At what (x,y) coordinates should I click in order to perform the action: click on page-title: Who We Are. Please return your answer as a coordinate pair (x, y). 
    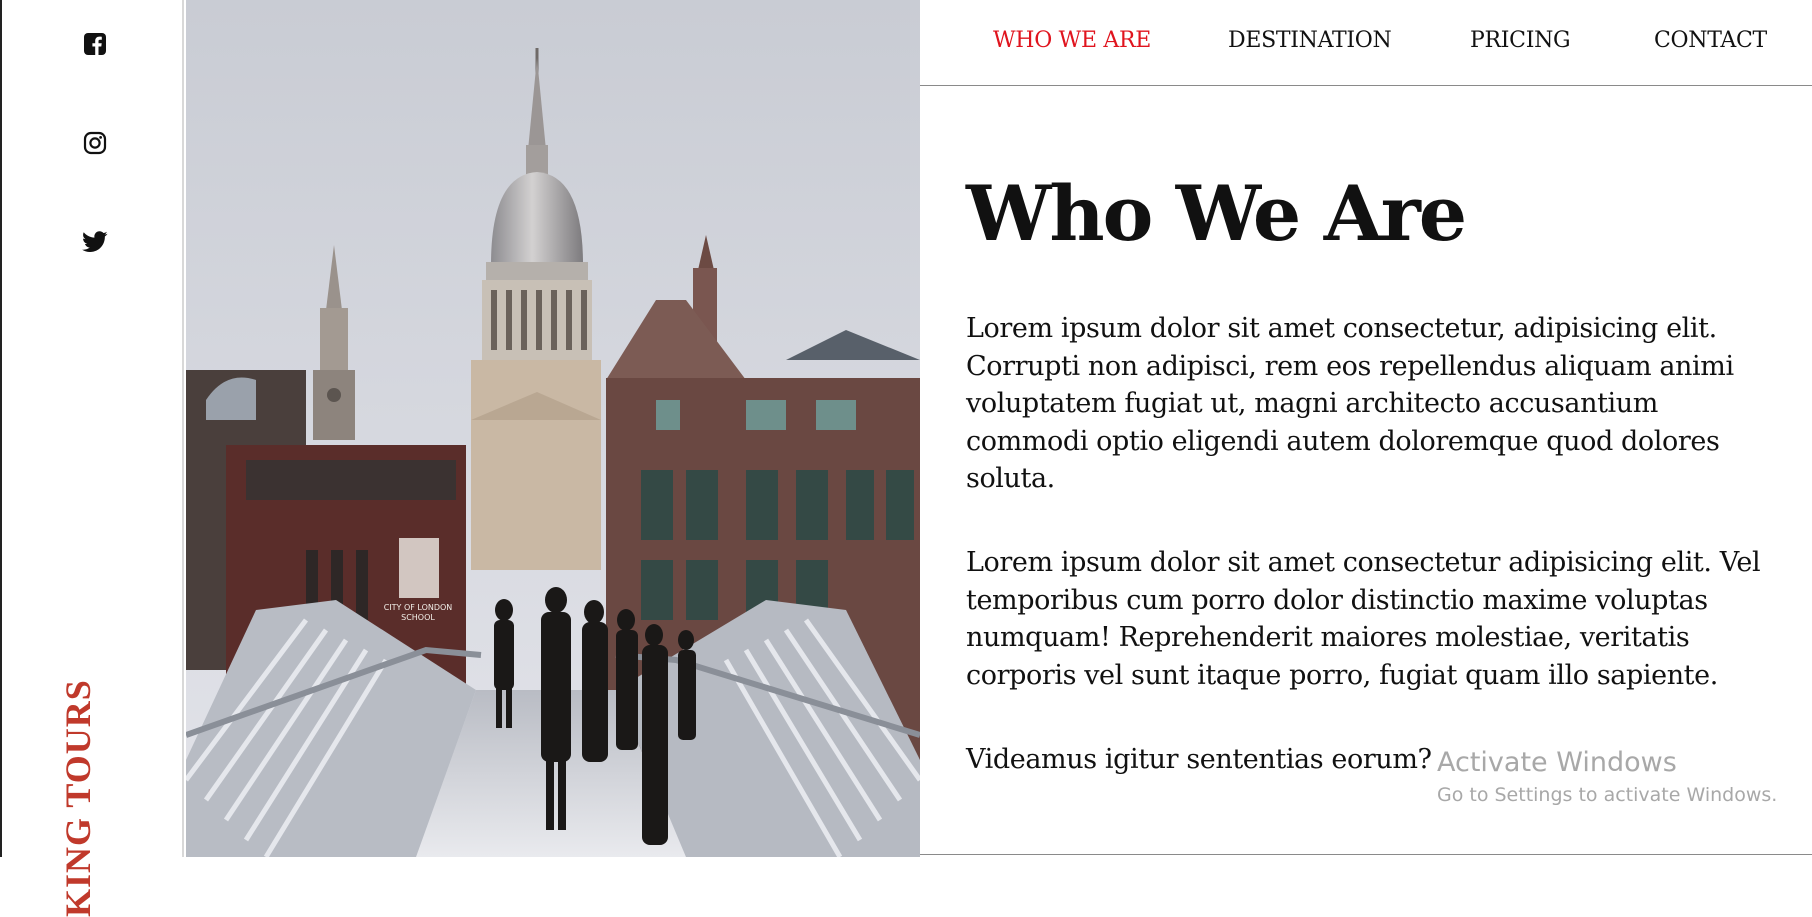
    Looking at the image, I should click on (1216, 213).